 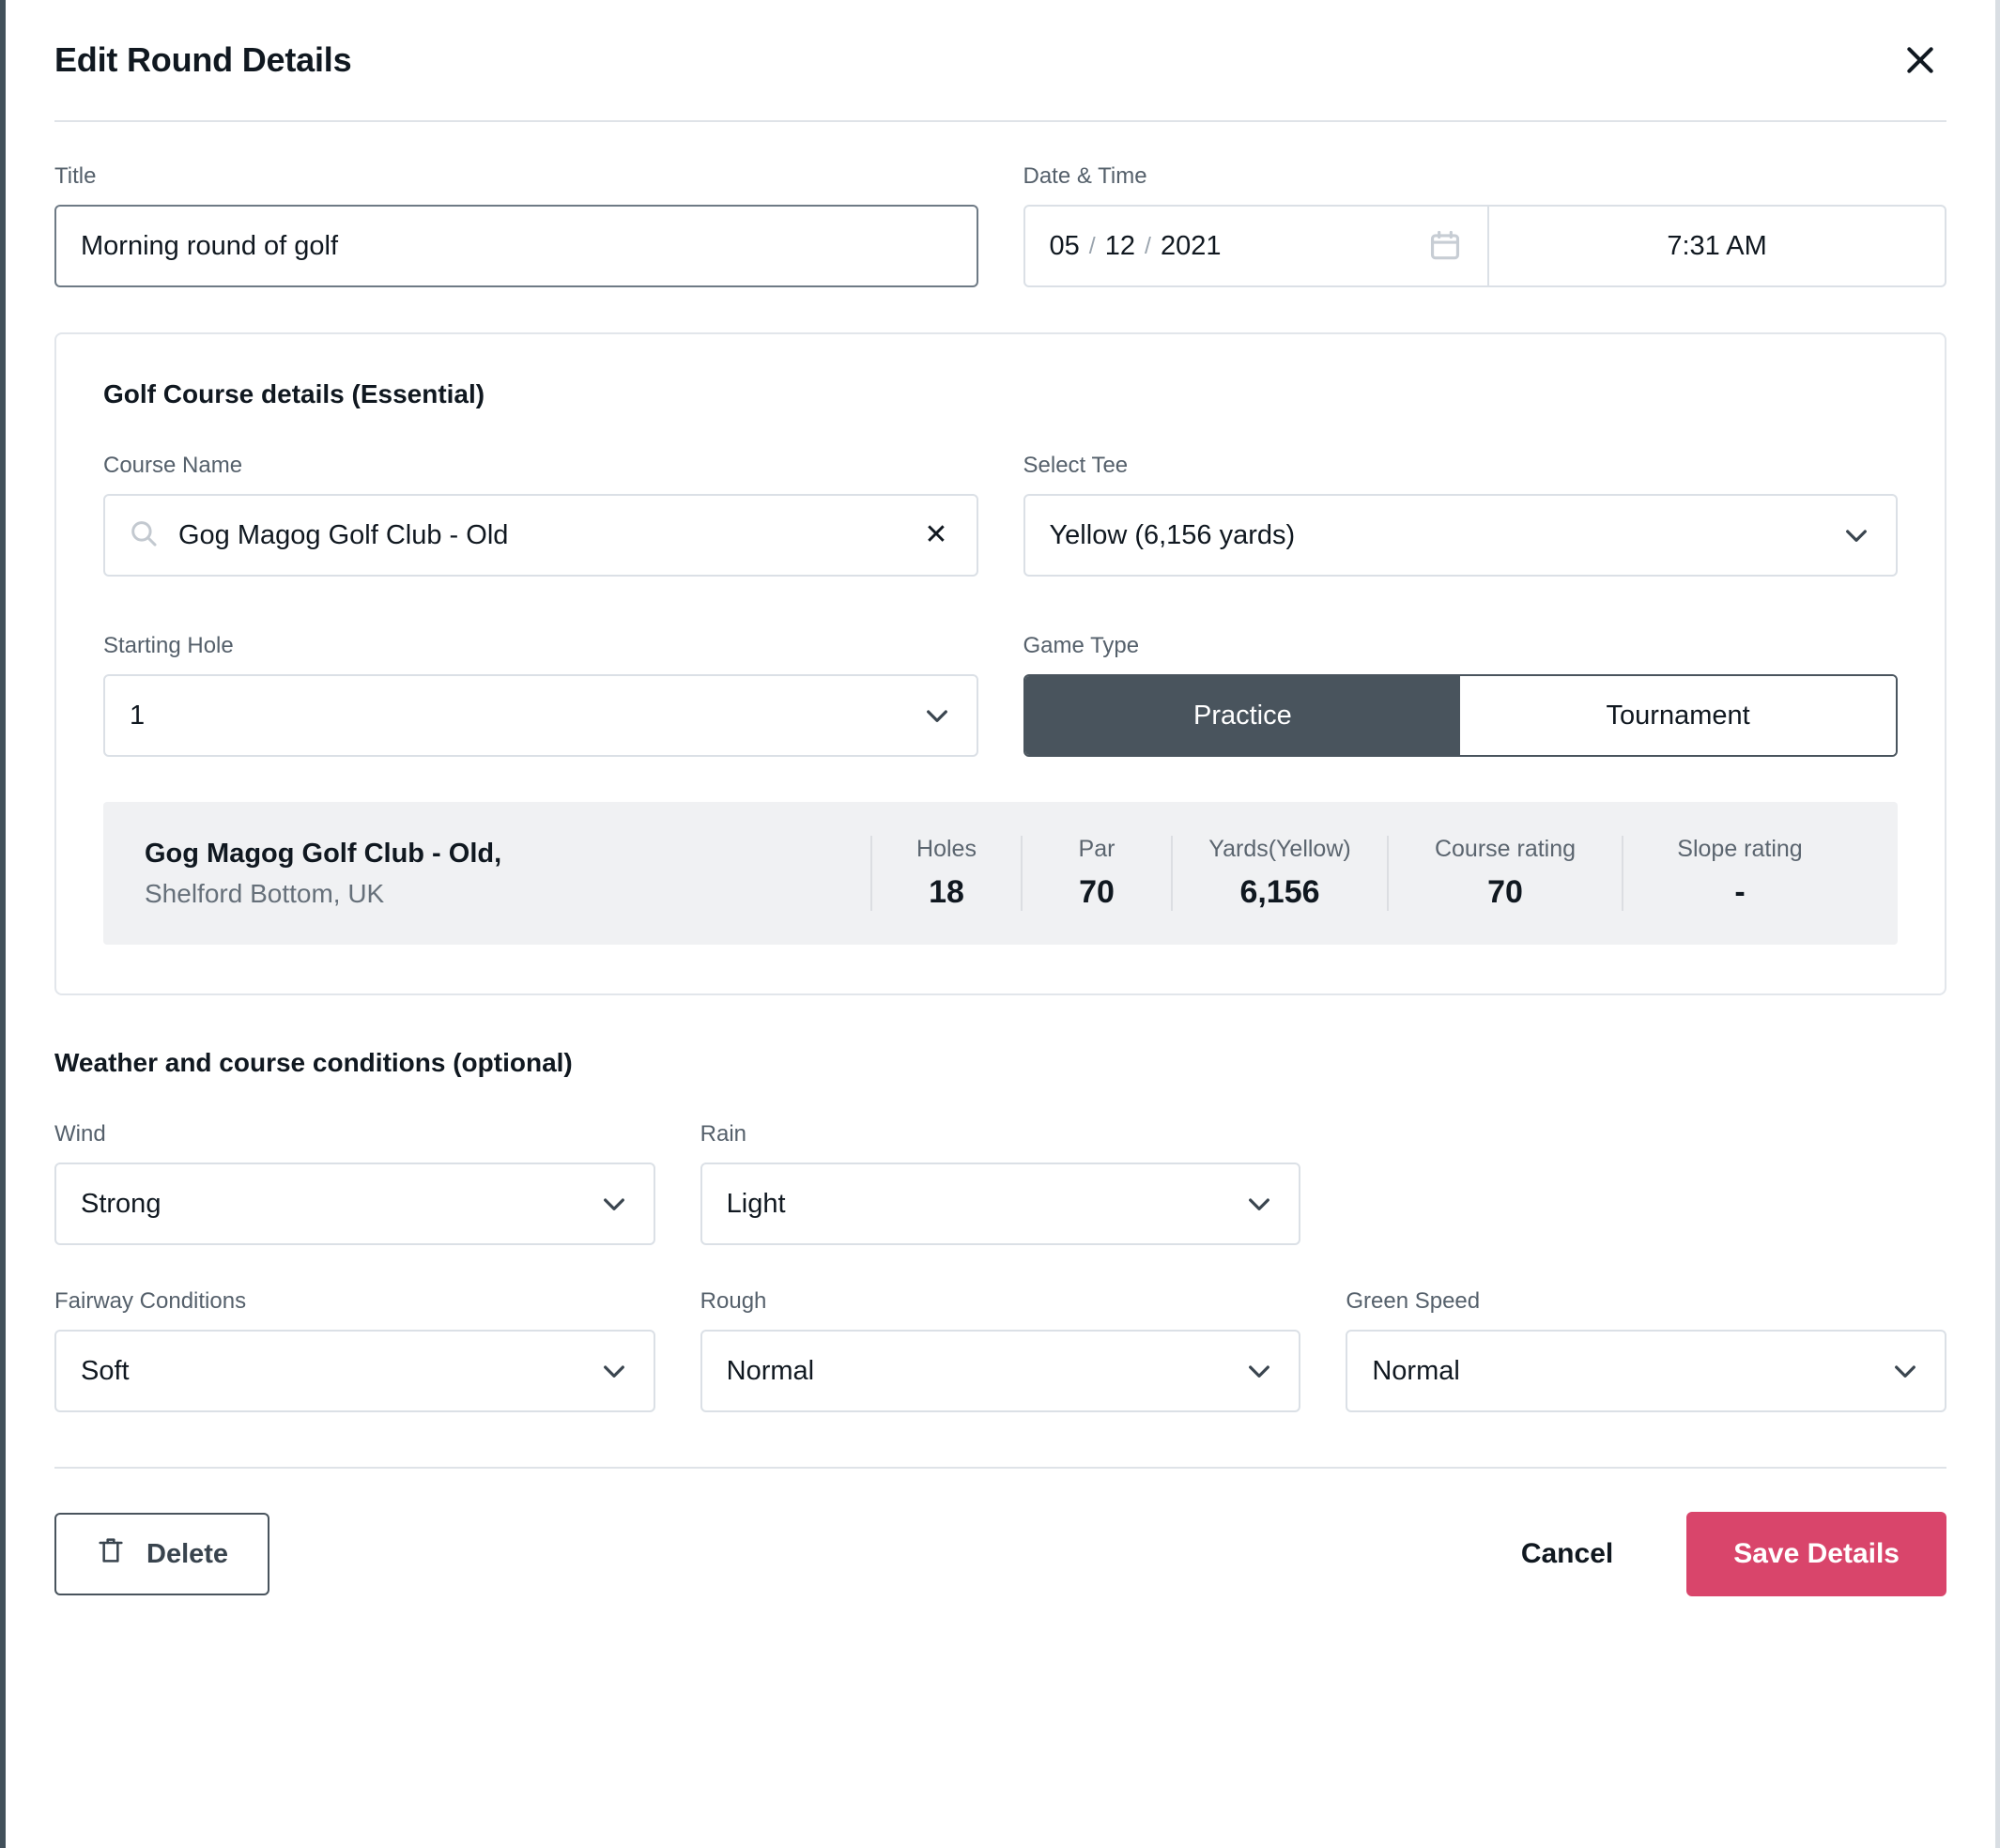 What do you see at coordinates (210, 245) in the screenshot?
I see `title-input-value: Morning round of golf` at bounding box center [210, 245].